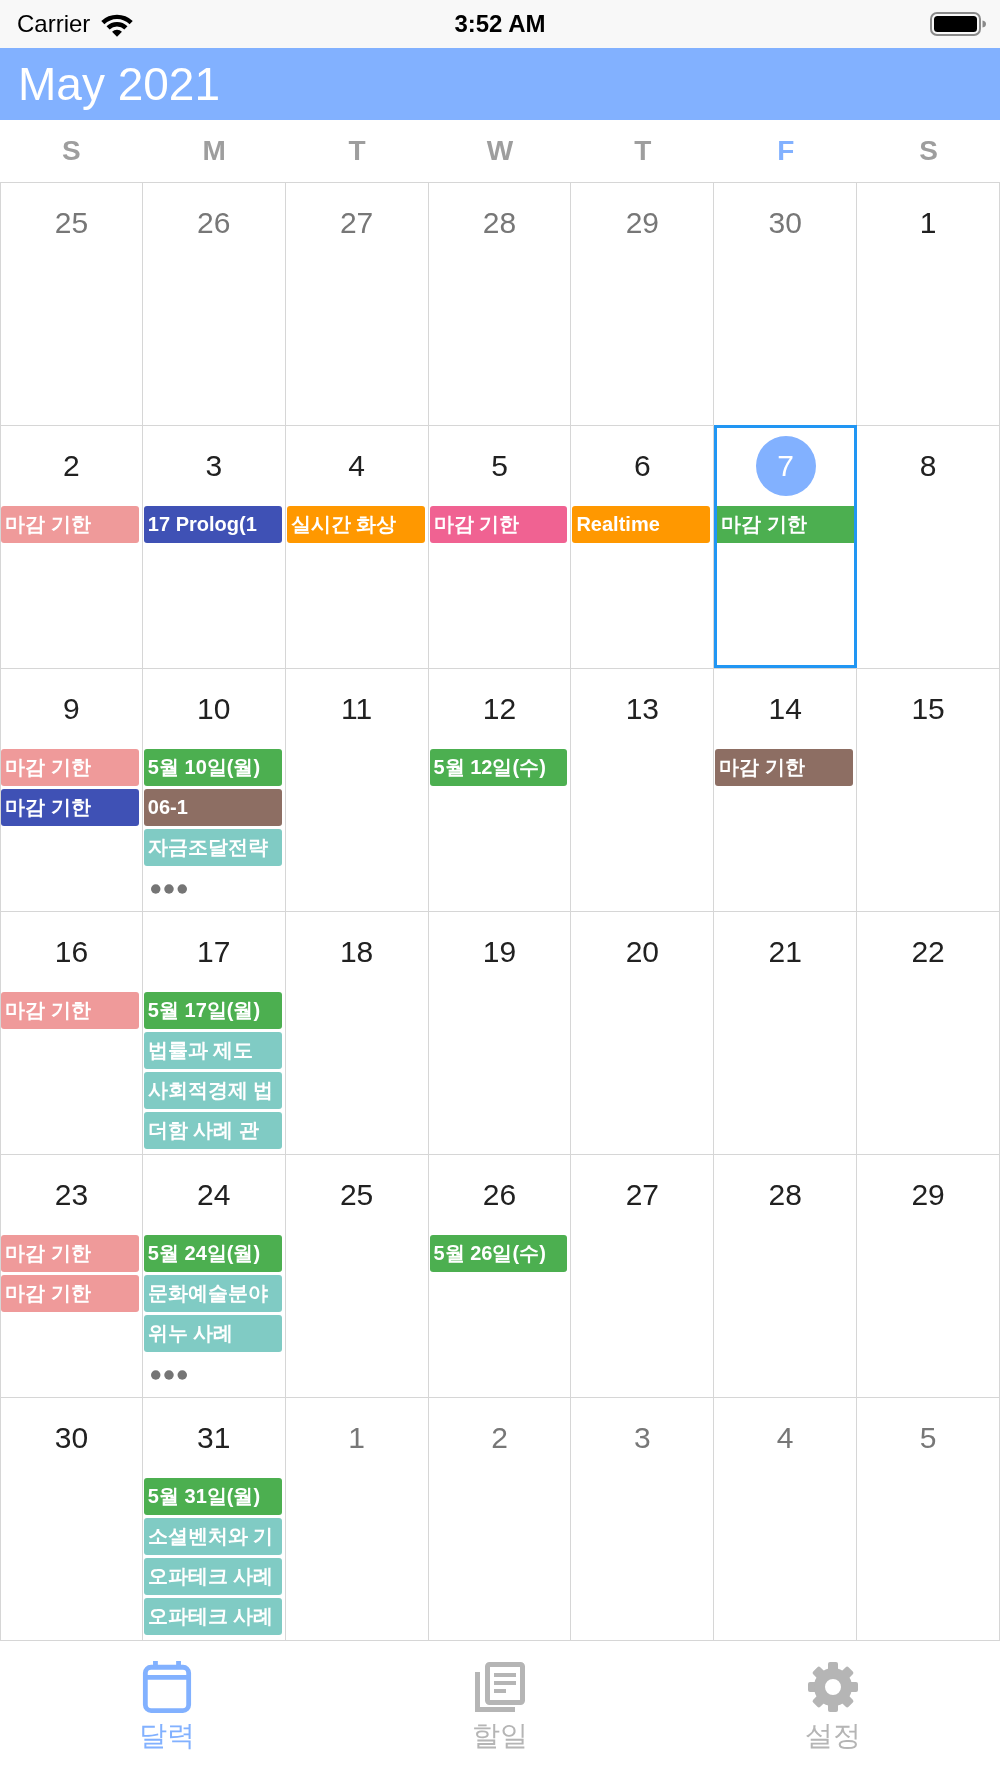 The width and height of the screenshot is (1000, 1778). Describe the element at coordinates (166, 1687) in the screenshot. I see `calendar-icon` at that location.